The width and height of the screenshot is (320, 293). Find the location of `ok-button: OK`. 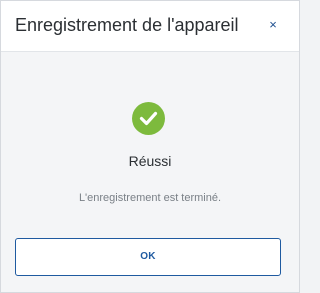

ok-button: OK is located at coordinates (148, 257).